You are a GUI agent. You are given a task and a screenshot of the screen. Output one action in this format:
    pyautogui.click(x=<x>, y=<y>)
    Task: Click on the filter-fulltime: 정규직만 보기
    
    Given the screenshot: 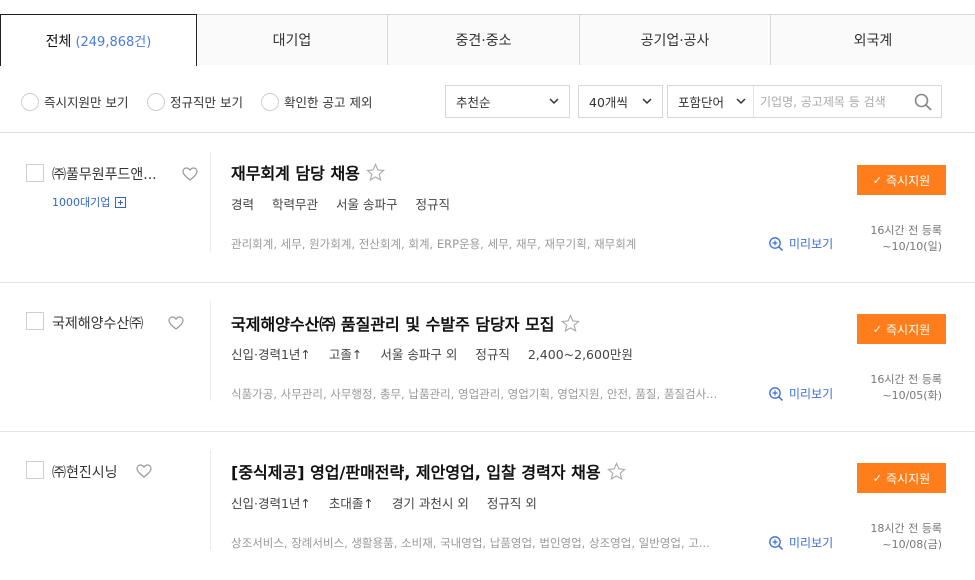 What is the action you would take?
    pyautogui.click(x=195, y=101)
    